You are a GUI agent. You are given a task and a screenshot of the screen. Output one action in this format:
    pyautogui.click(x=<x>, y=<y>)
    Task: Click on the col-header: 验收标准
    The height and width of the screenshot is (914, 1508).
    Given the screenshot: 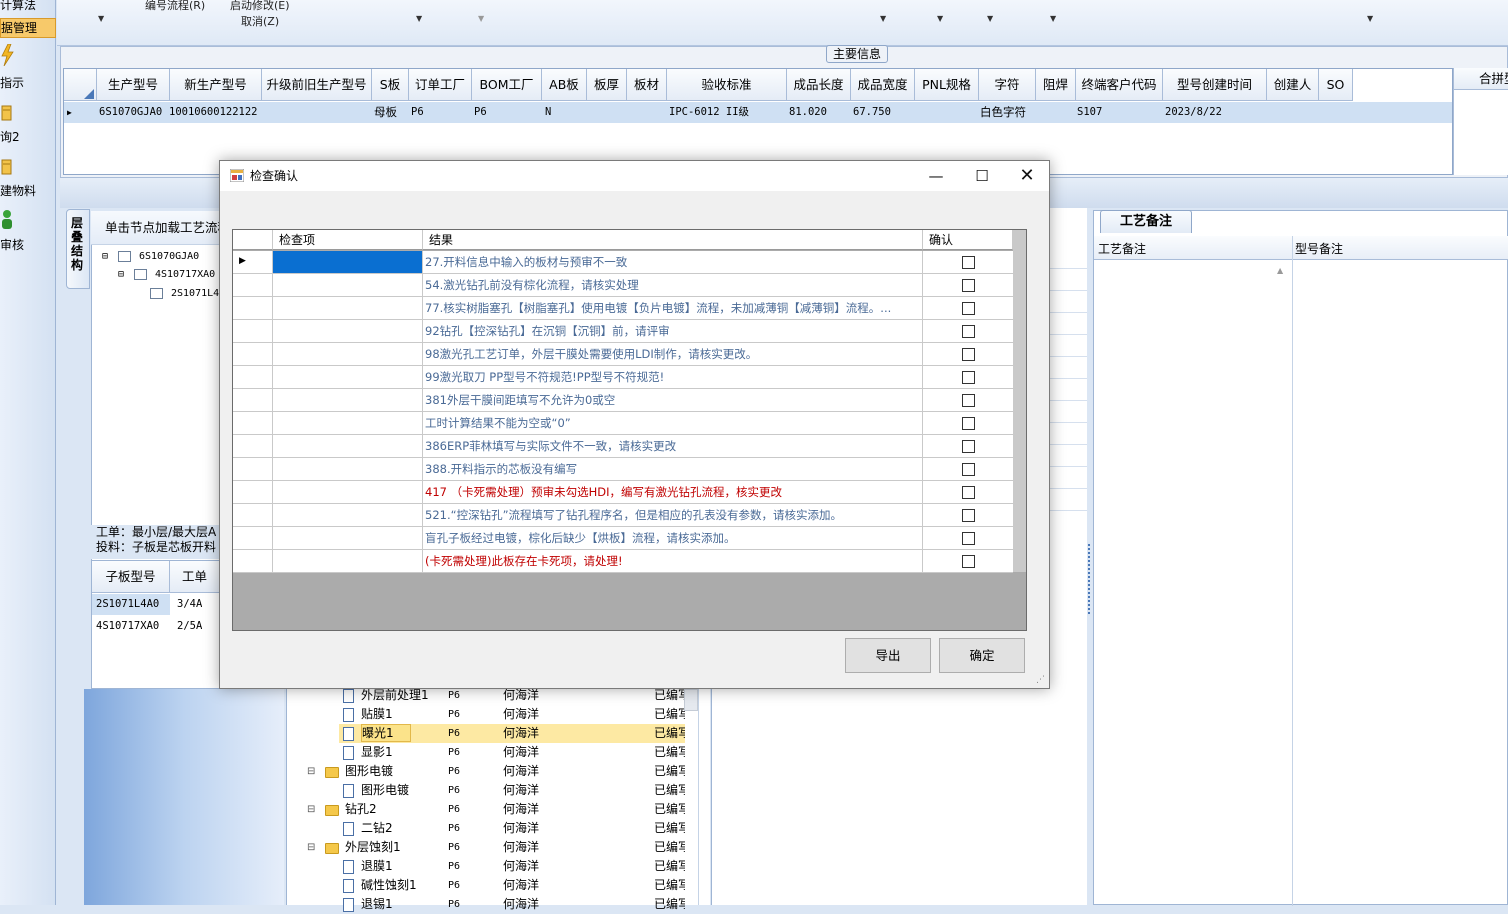 What is the action you would take?
    pyautogui.click(x=727, y=85)
    